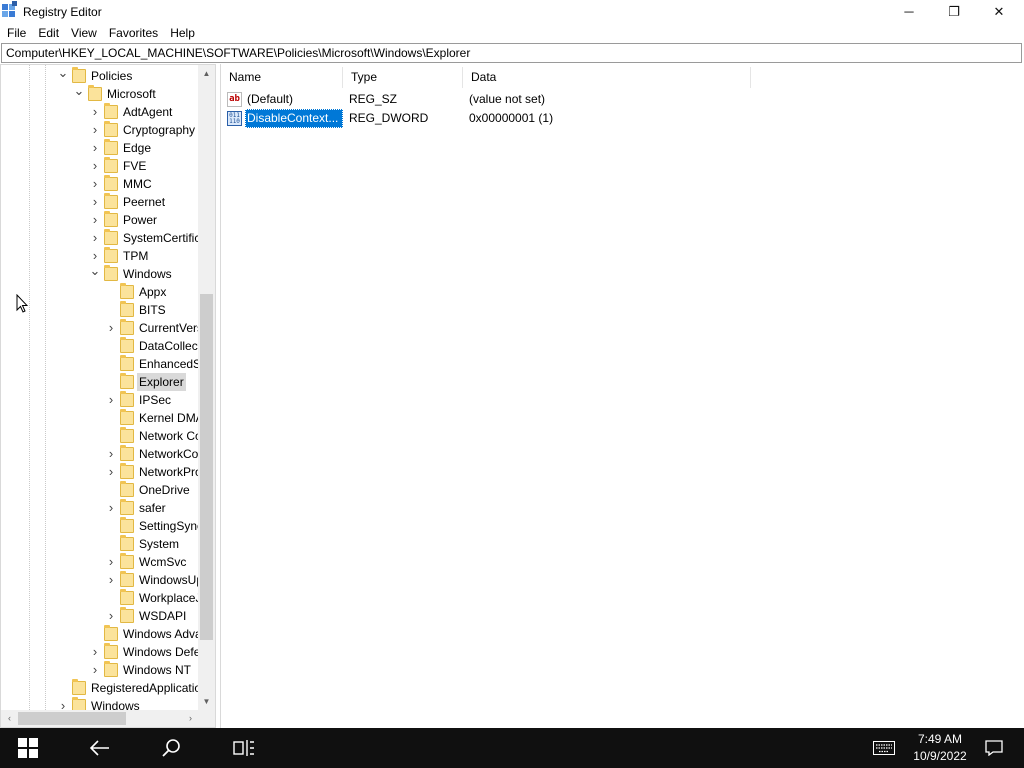  Describe the element at coordinates (607, 77) in the screenshot. I see `column-header-data: Data` at that location.